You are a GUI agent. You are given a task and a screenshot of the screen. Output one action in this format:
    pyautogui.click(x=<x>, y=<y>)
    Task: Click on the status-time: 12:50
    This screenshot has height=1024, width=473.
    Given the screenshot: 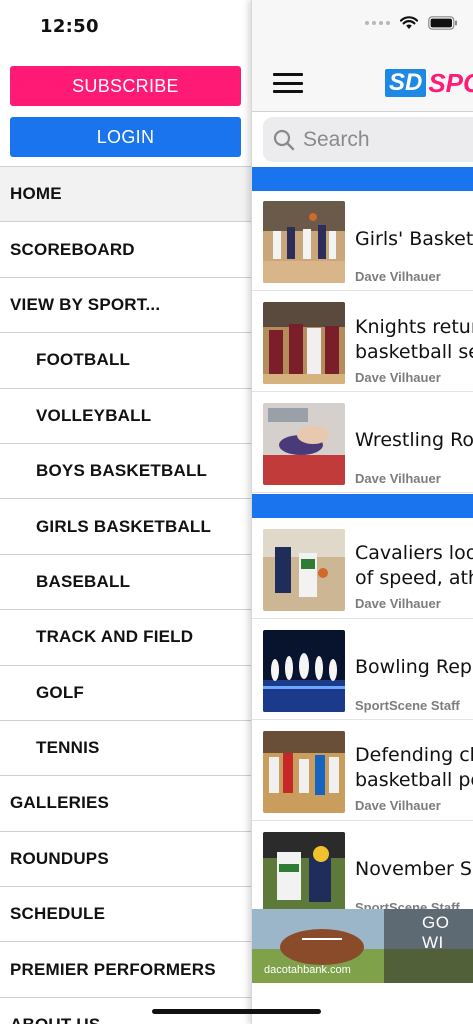 What is the action you would take?
    pyautogui.click(x=69, y=26)
    